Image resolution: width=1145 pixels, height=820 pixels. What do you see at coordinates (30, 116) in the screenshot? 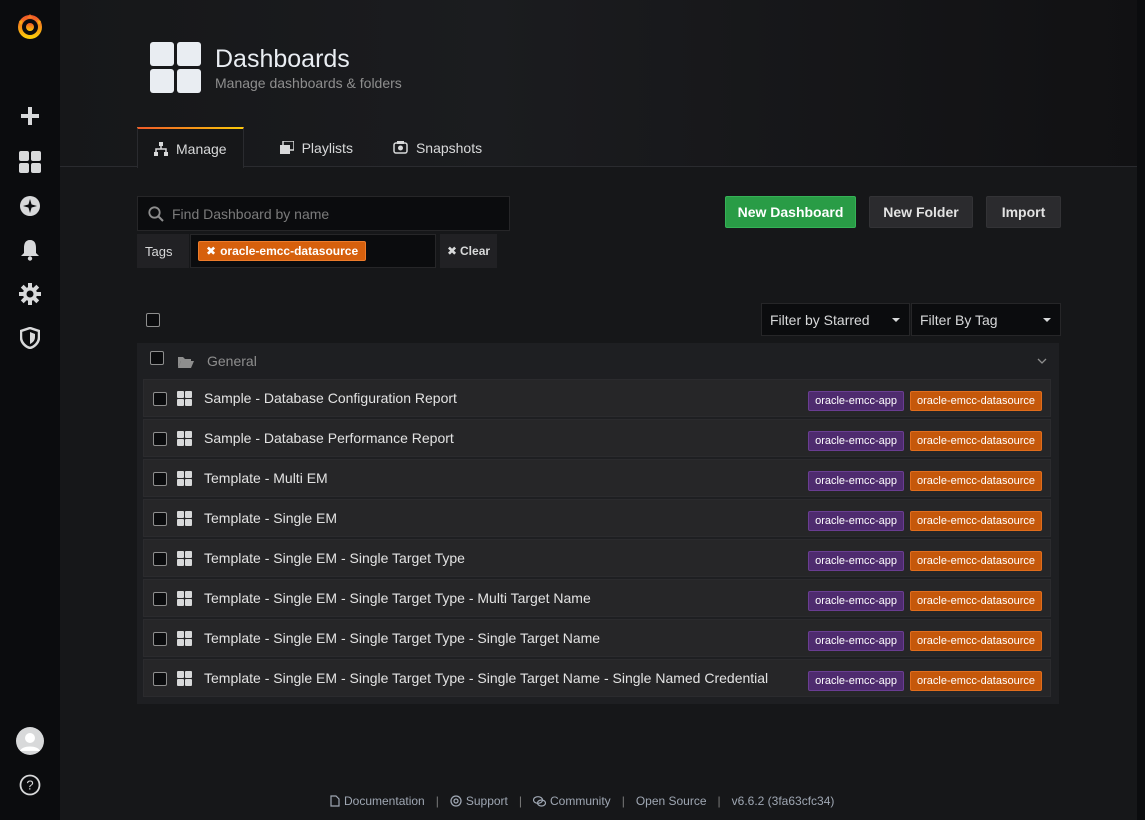
I see `plus-icon` at bounding box center [30, 116].